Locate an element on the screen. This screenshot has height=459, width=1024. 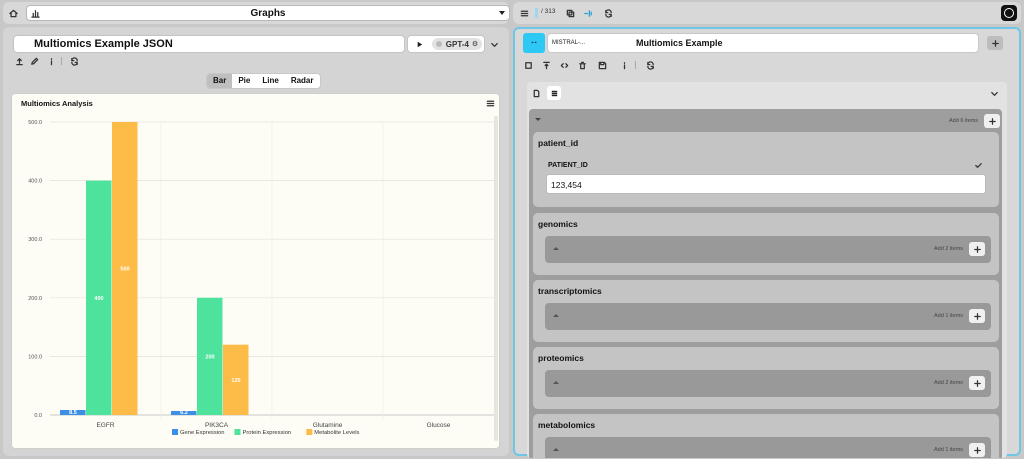
upload-icon is located at coordinates (19, 61).